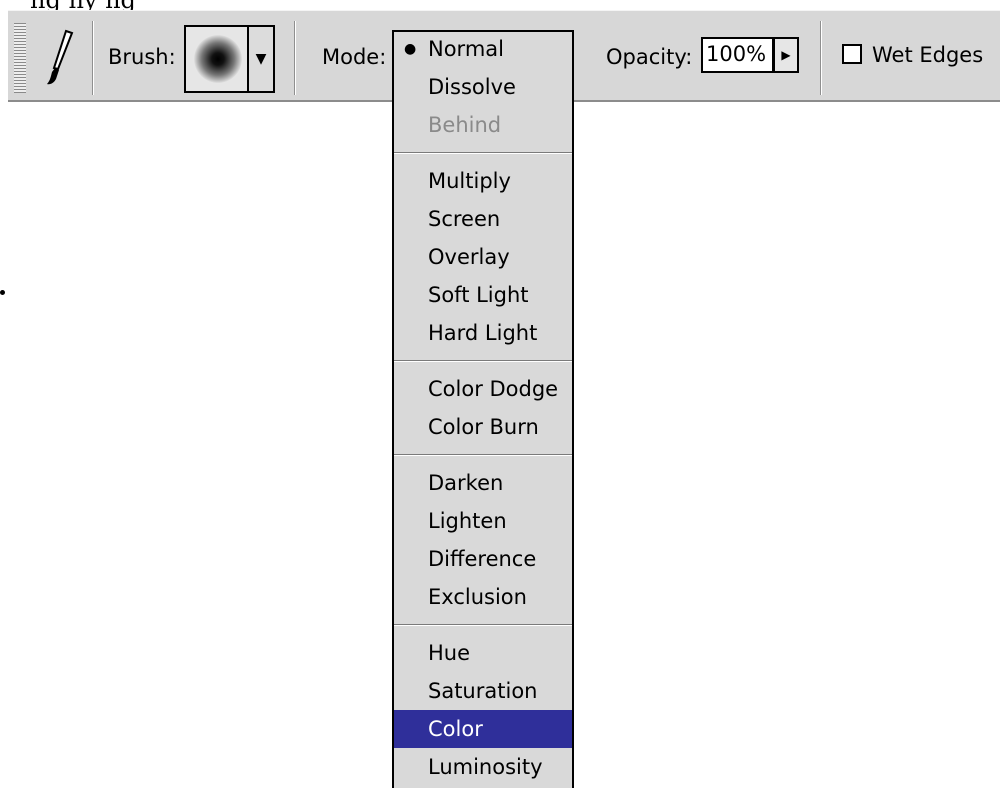 This screenshot has height=788, width=1000. What do you see at coordinates (478, 295) in the screenshot?
I see `menu-item-label: Soft Light` at bounding box center [478, 295].